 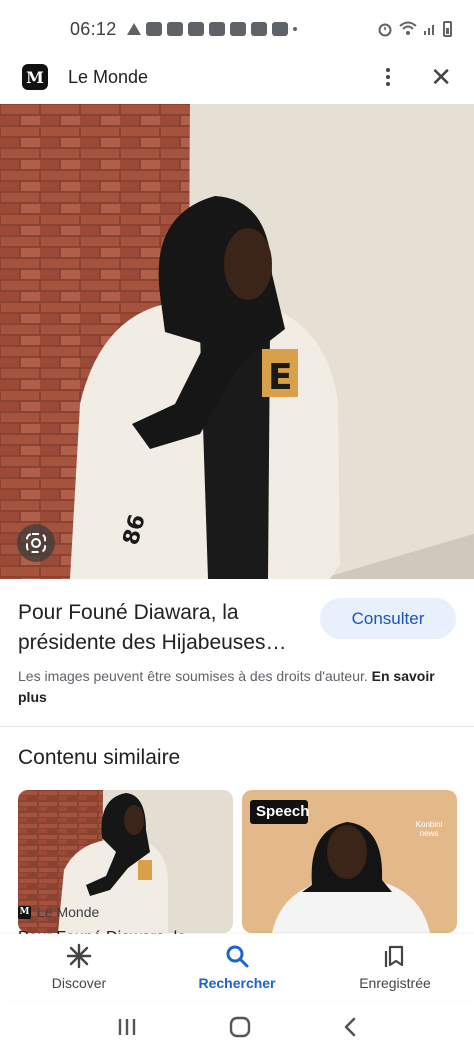 I want to click on app-header: M Le Monde ✕, so click(x=237, y=77).